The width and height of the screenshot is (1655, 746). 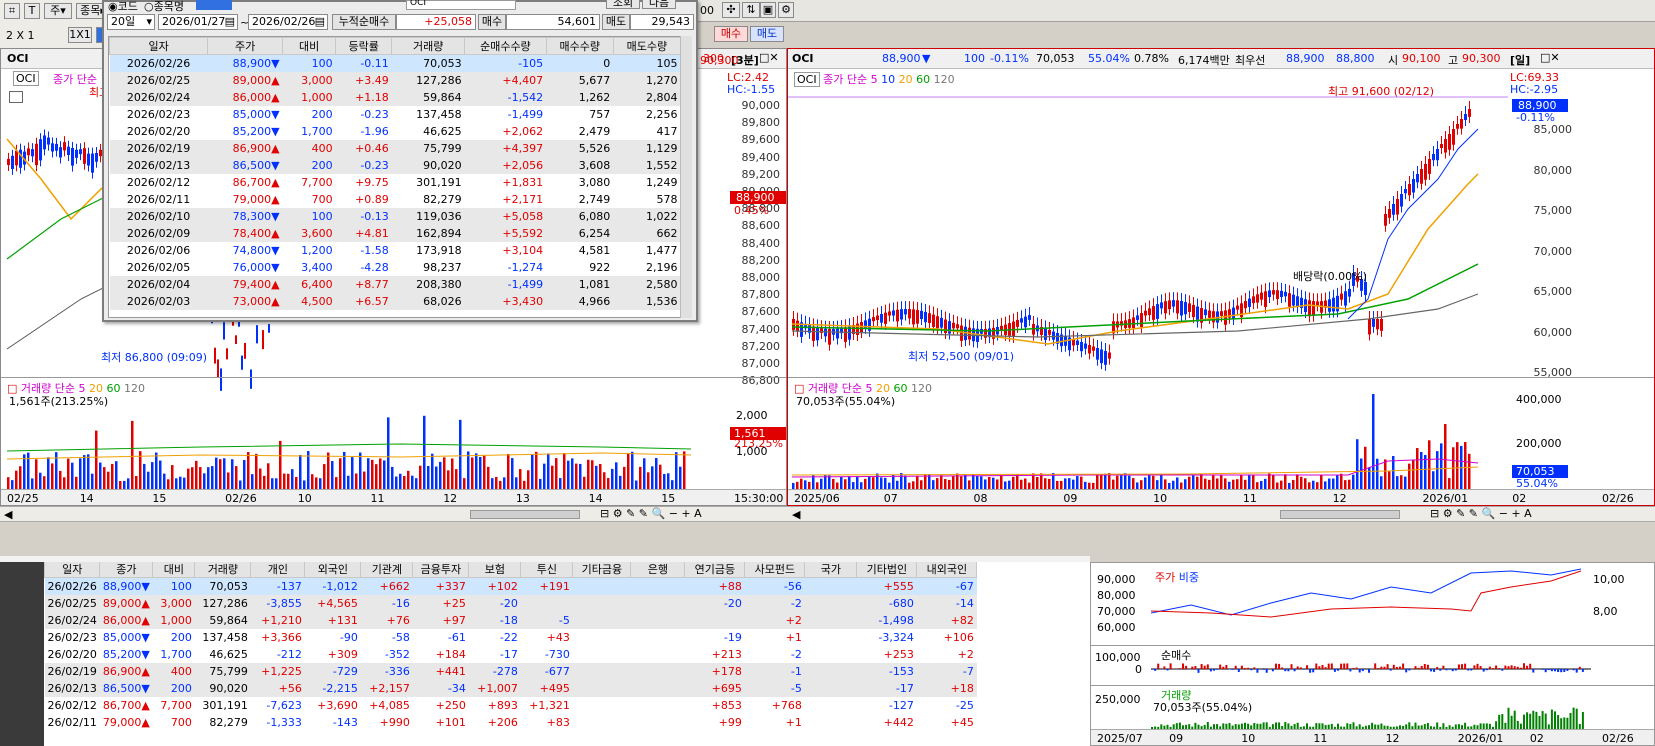 I want to click on popup-col-header: 매수수량, so click(x=579, y=46).